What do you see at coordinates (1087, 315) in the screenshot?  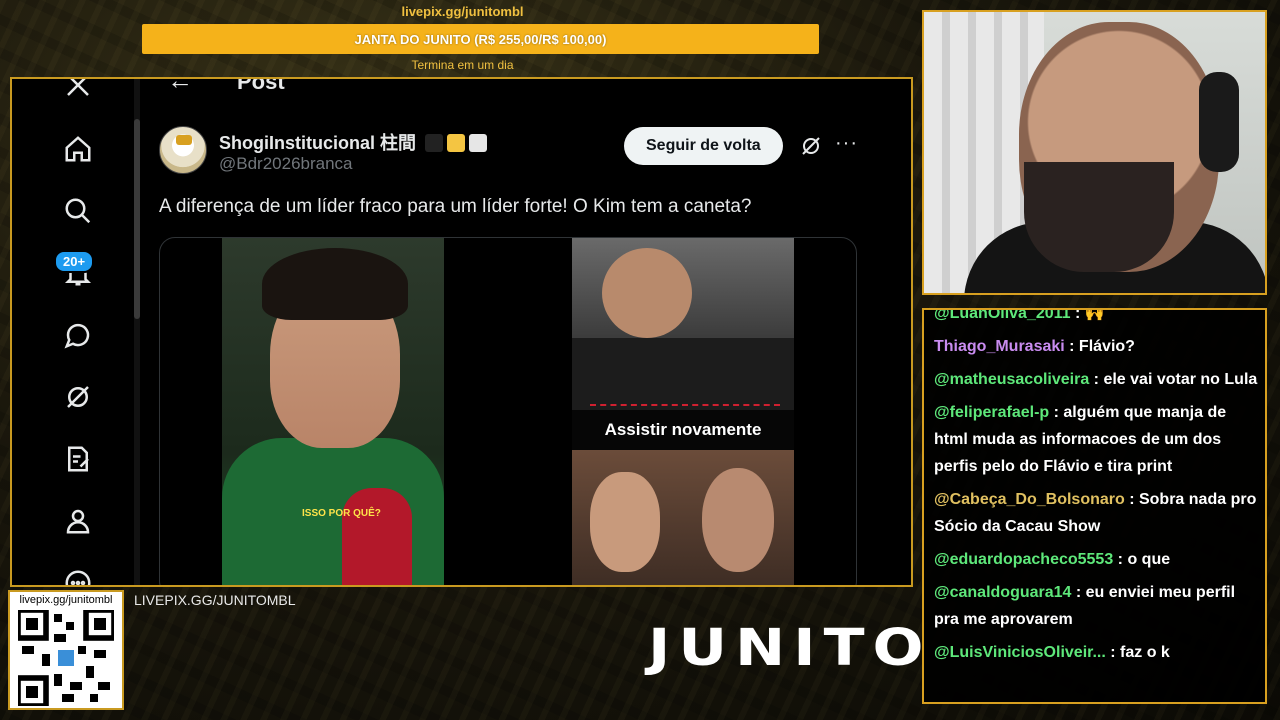 I see `chat-text: : 🙌` at bounding box center [1087, 315].